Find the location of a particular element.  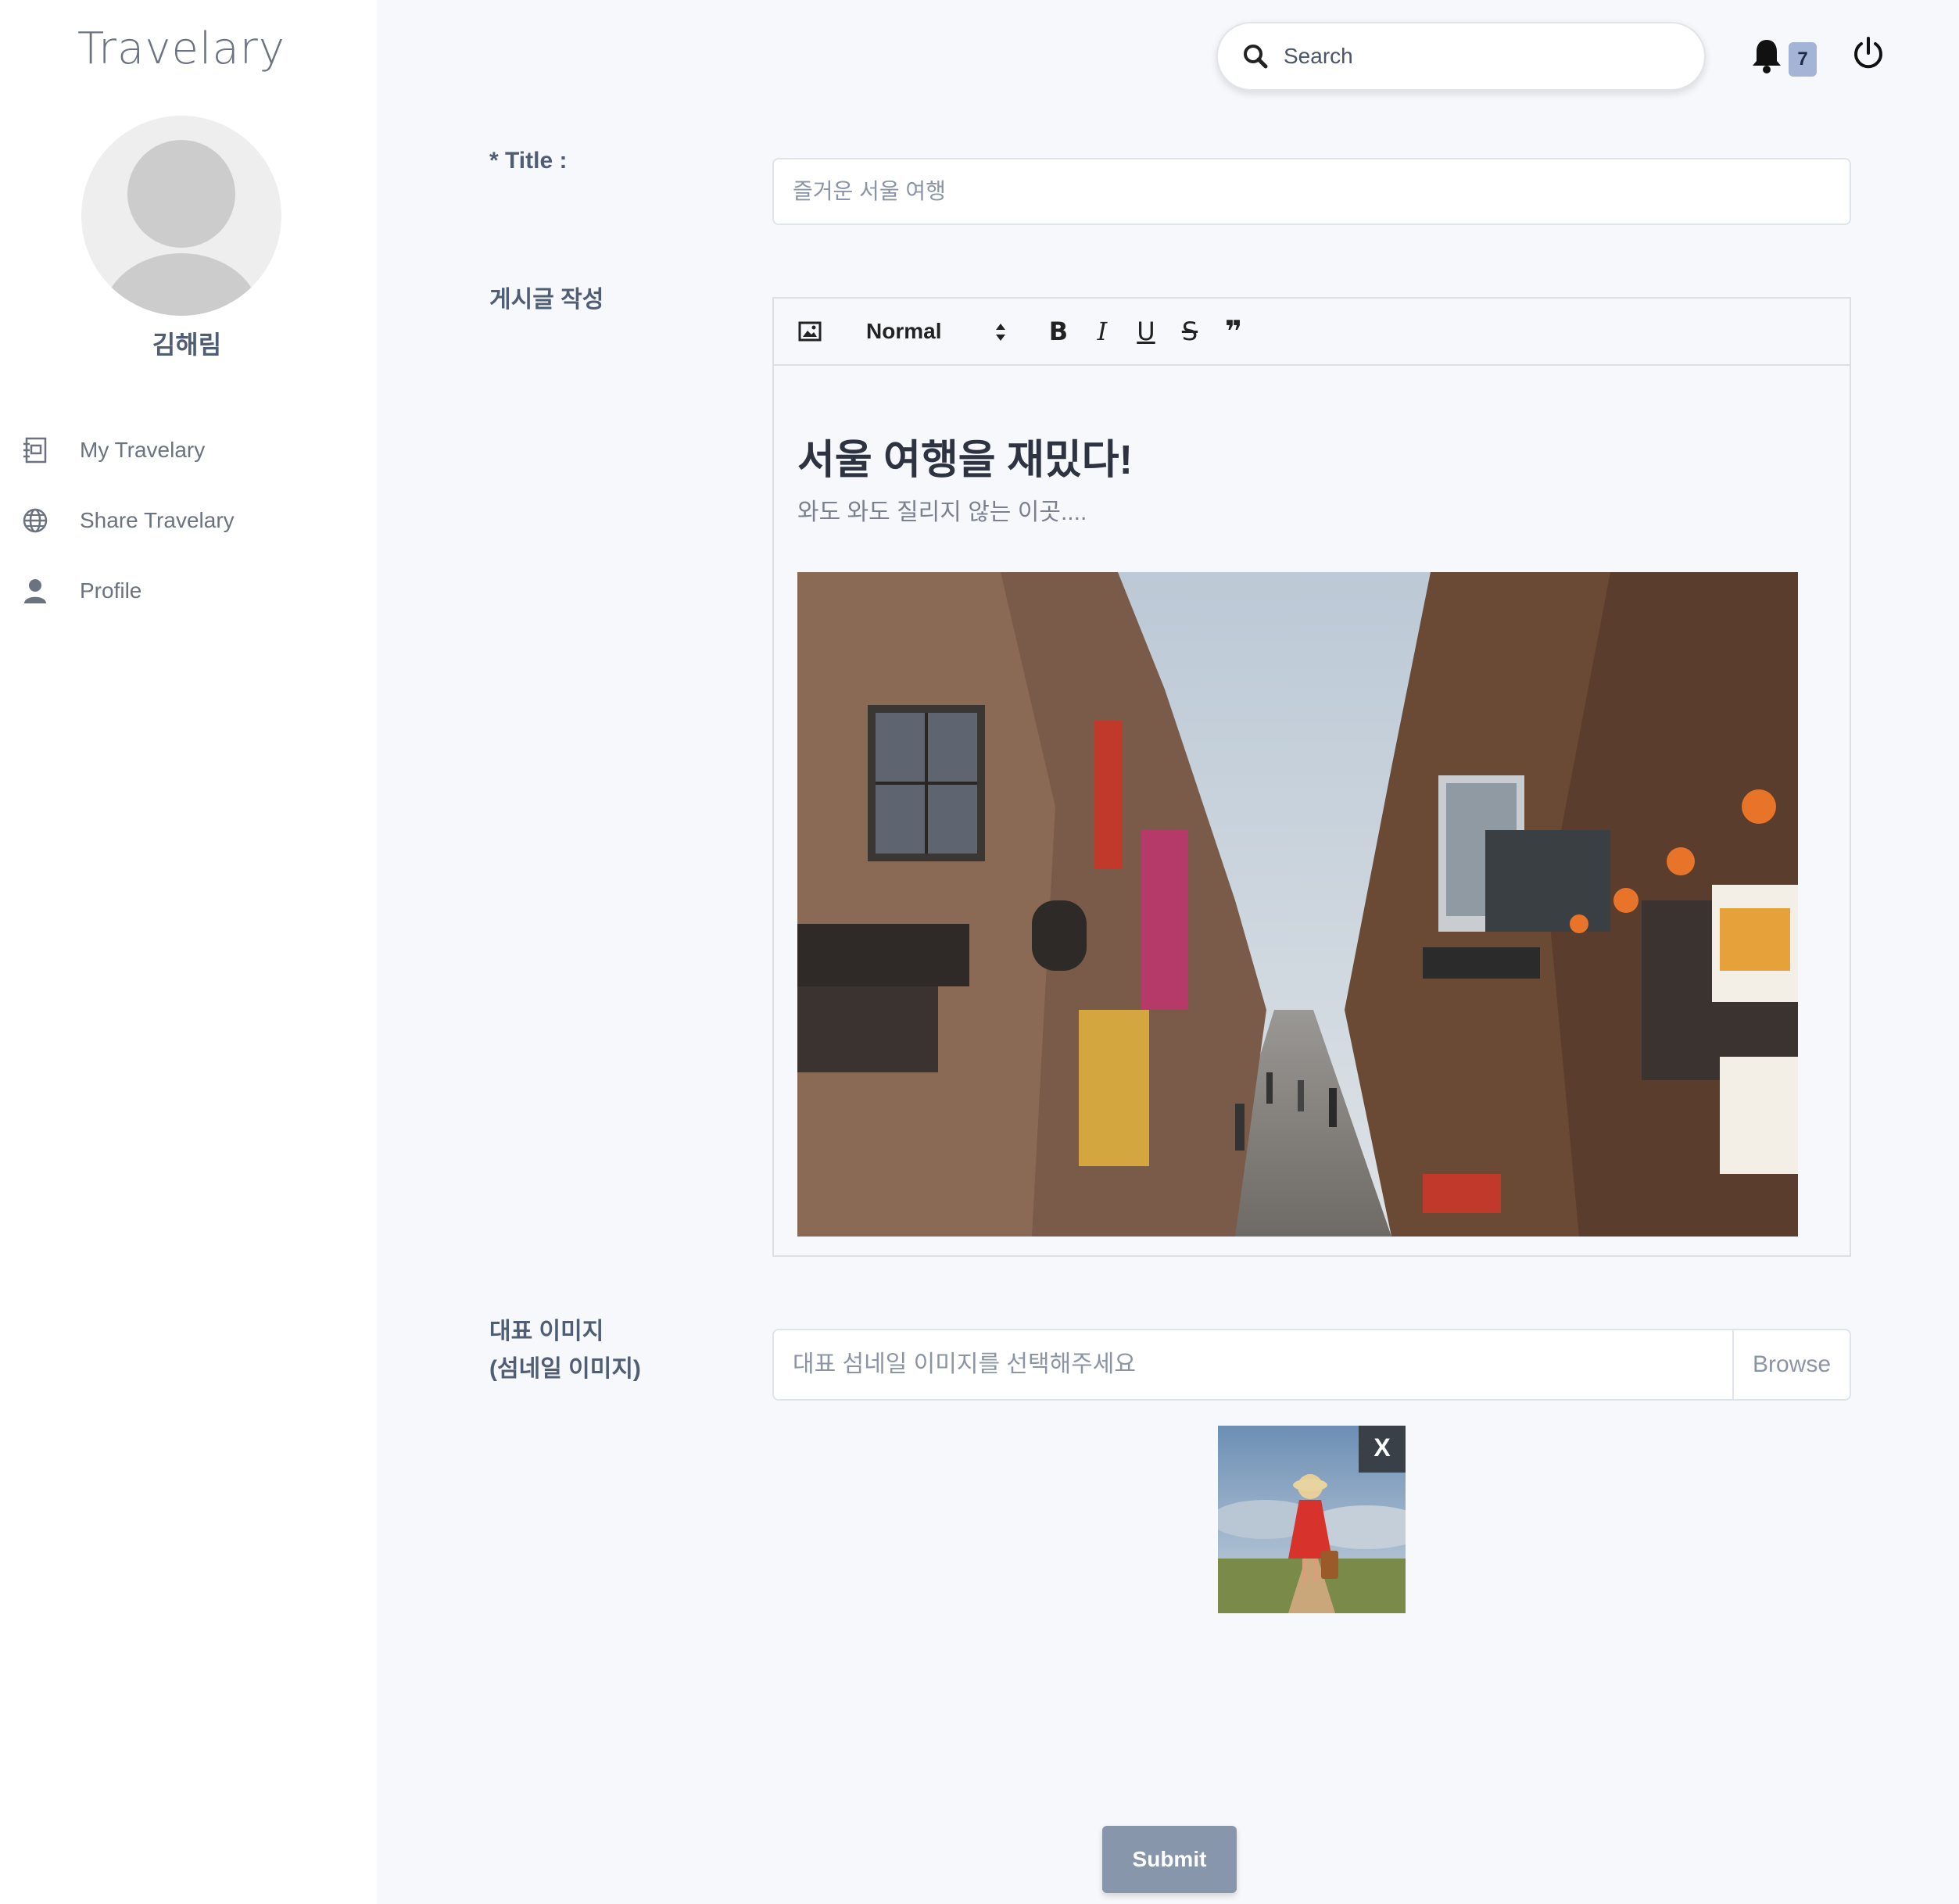

thumbnail-file-input: 대표 섬네일 이미지를 선택해주세요 Browse is located at coordinates (1311, 1365).